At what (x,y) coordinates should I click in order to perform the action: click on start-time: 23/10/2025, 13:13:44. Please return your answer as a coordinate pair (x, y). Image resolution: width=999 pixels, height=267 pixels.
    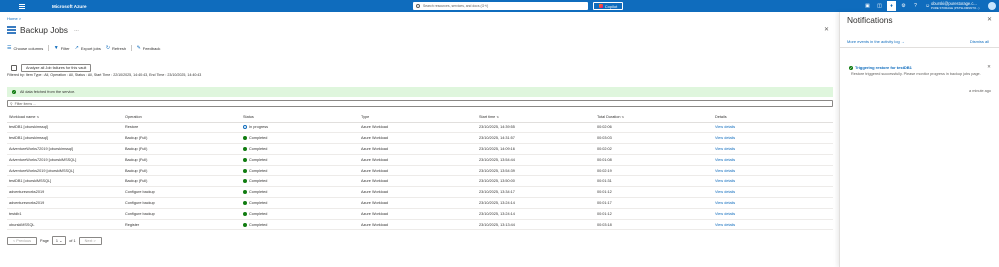
    Looking at the image, I should click on (538, 225).